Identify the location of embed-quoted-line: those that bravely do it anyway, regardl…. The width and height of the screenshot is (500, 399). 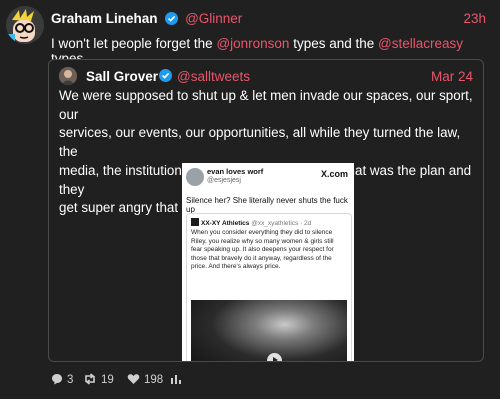
(261, 258).